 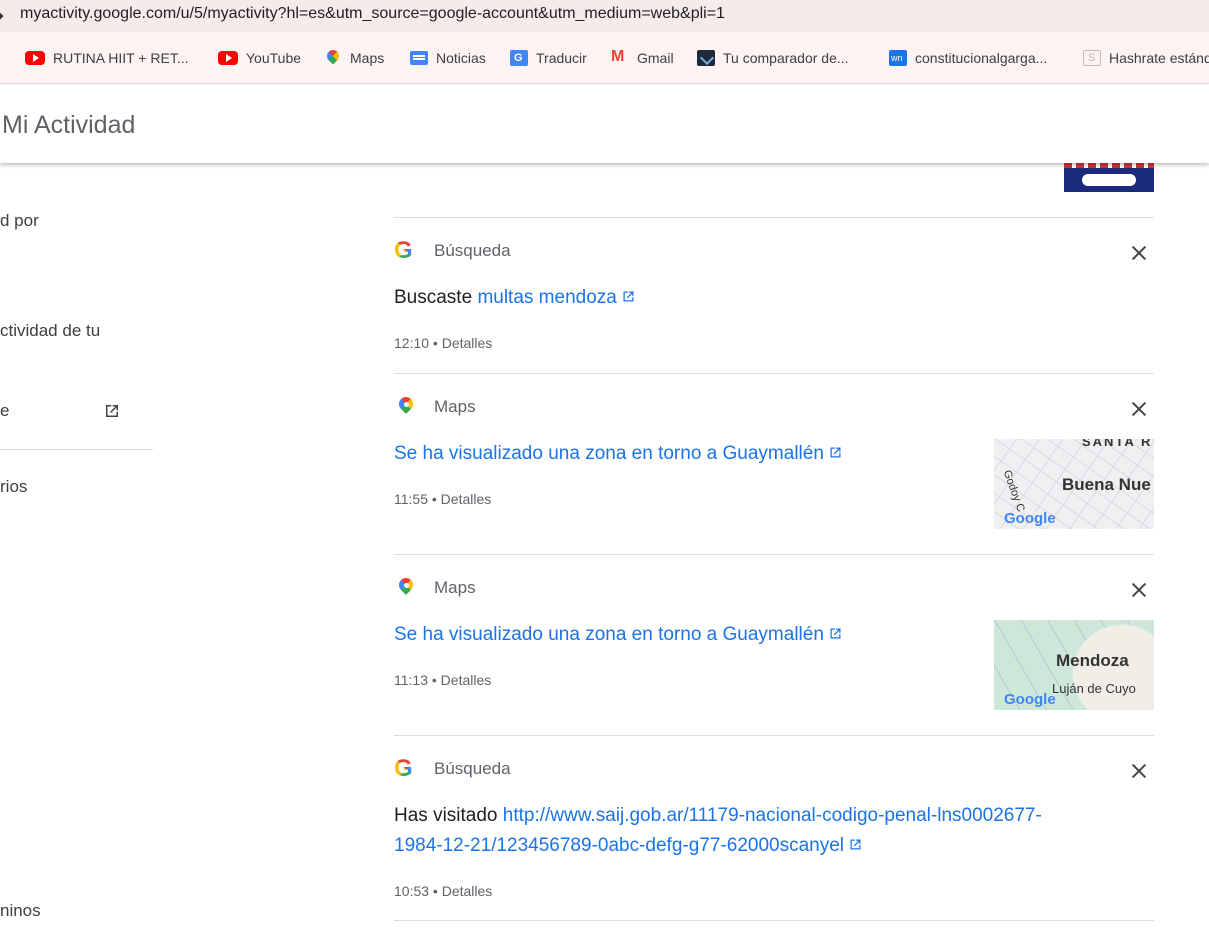 What do you see at coordinates (706, 58) in the screenshot?
I see `comparator-icon` at bounding box center [706, 58].